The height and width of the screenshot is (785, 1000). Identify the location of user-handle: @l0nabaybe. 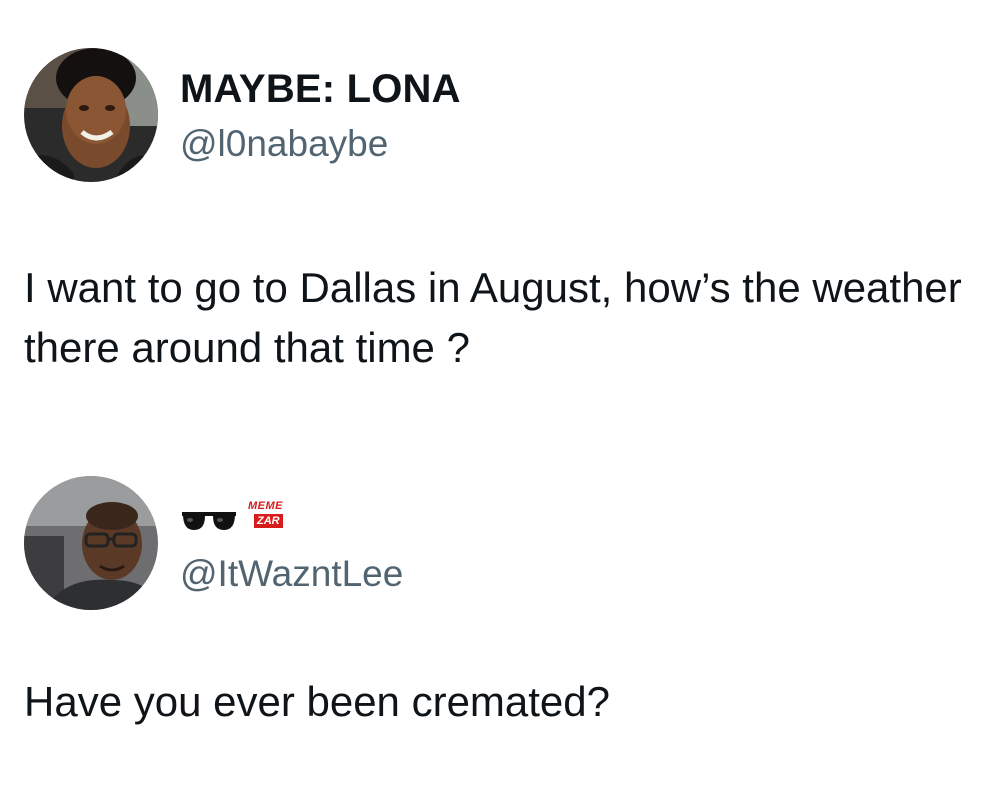
(284, 144).